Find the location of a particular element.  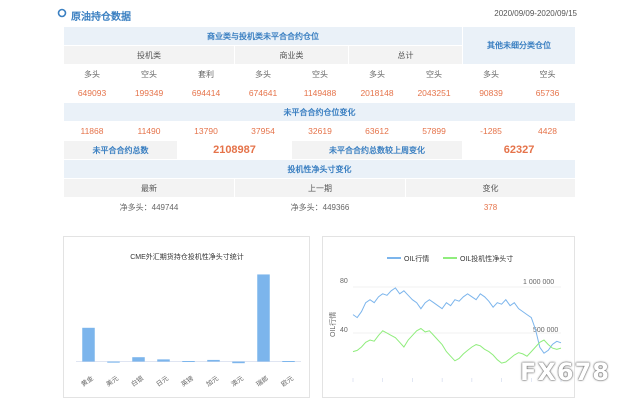

table-cell: 11868 is located at coordinates (92, 131).